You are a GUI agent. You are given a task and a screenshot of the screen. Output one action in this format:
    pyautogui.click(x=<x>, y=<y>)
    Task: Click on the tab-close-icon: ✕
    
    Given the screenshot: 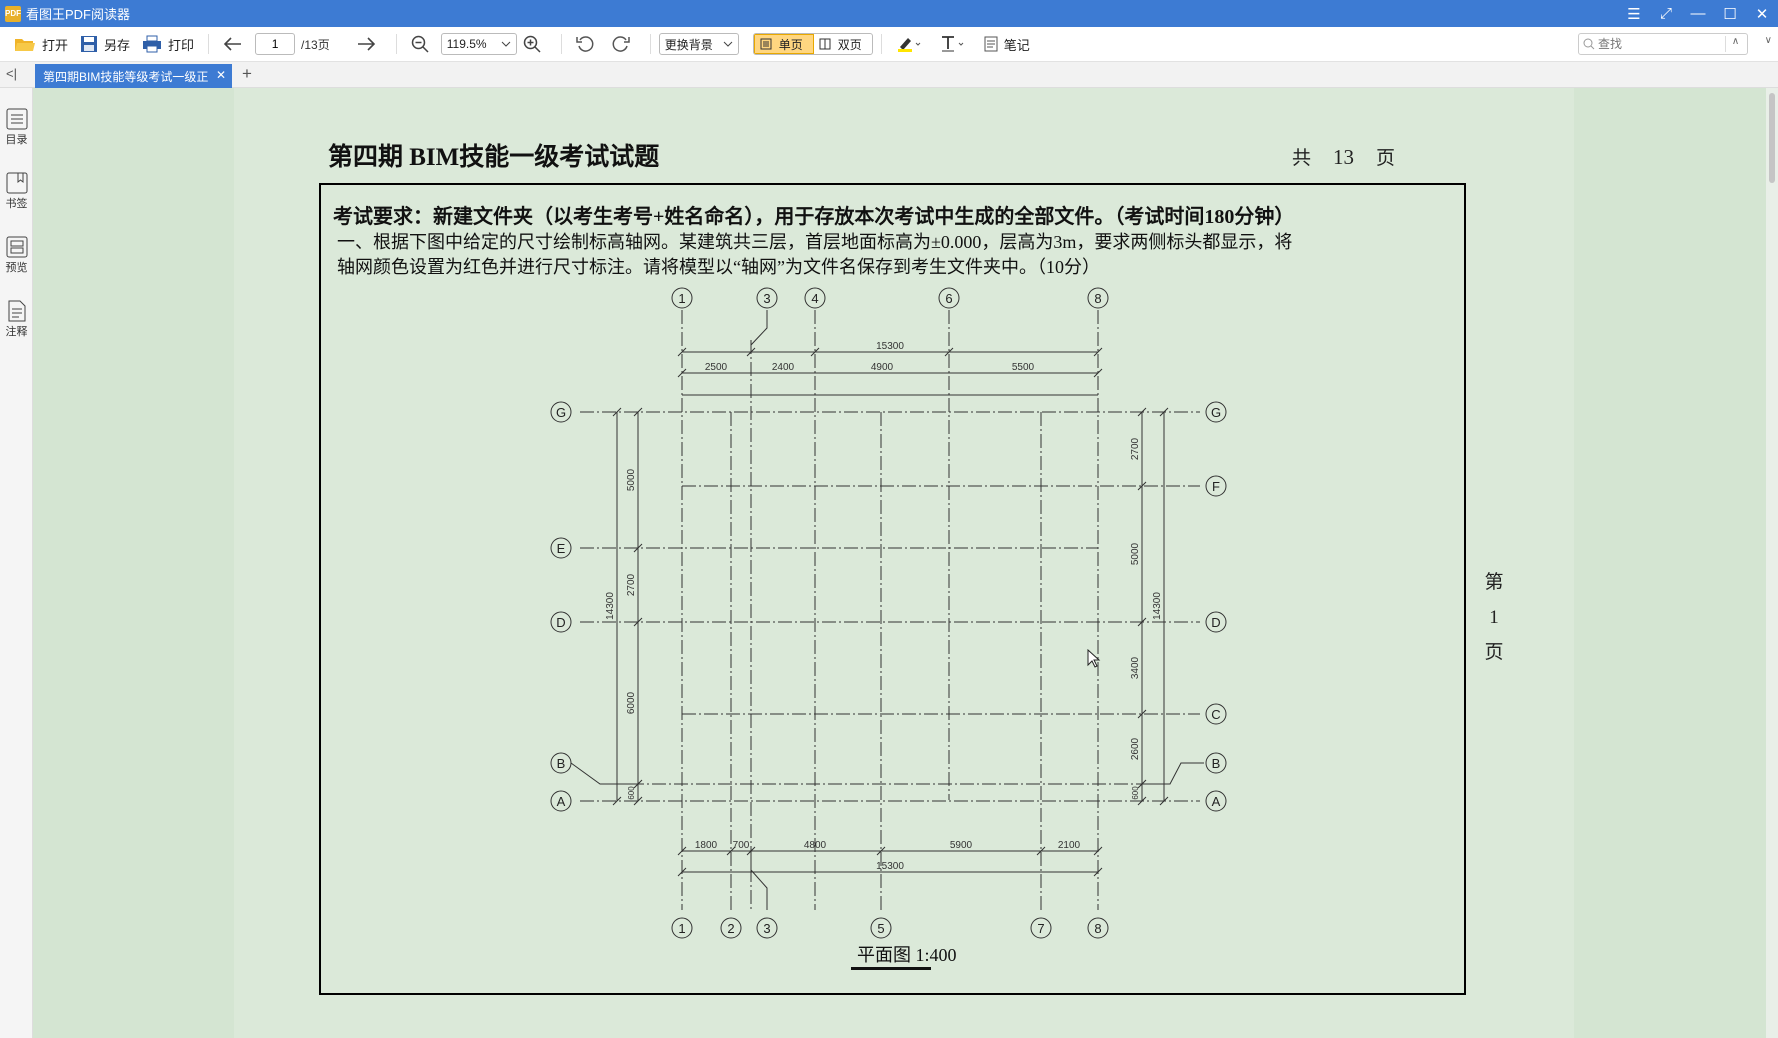 What is the action you would take?
    pyautogui.click(x=221, y=75)
    